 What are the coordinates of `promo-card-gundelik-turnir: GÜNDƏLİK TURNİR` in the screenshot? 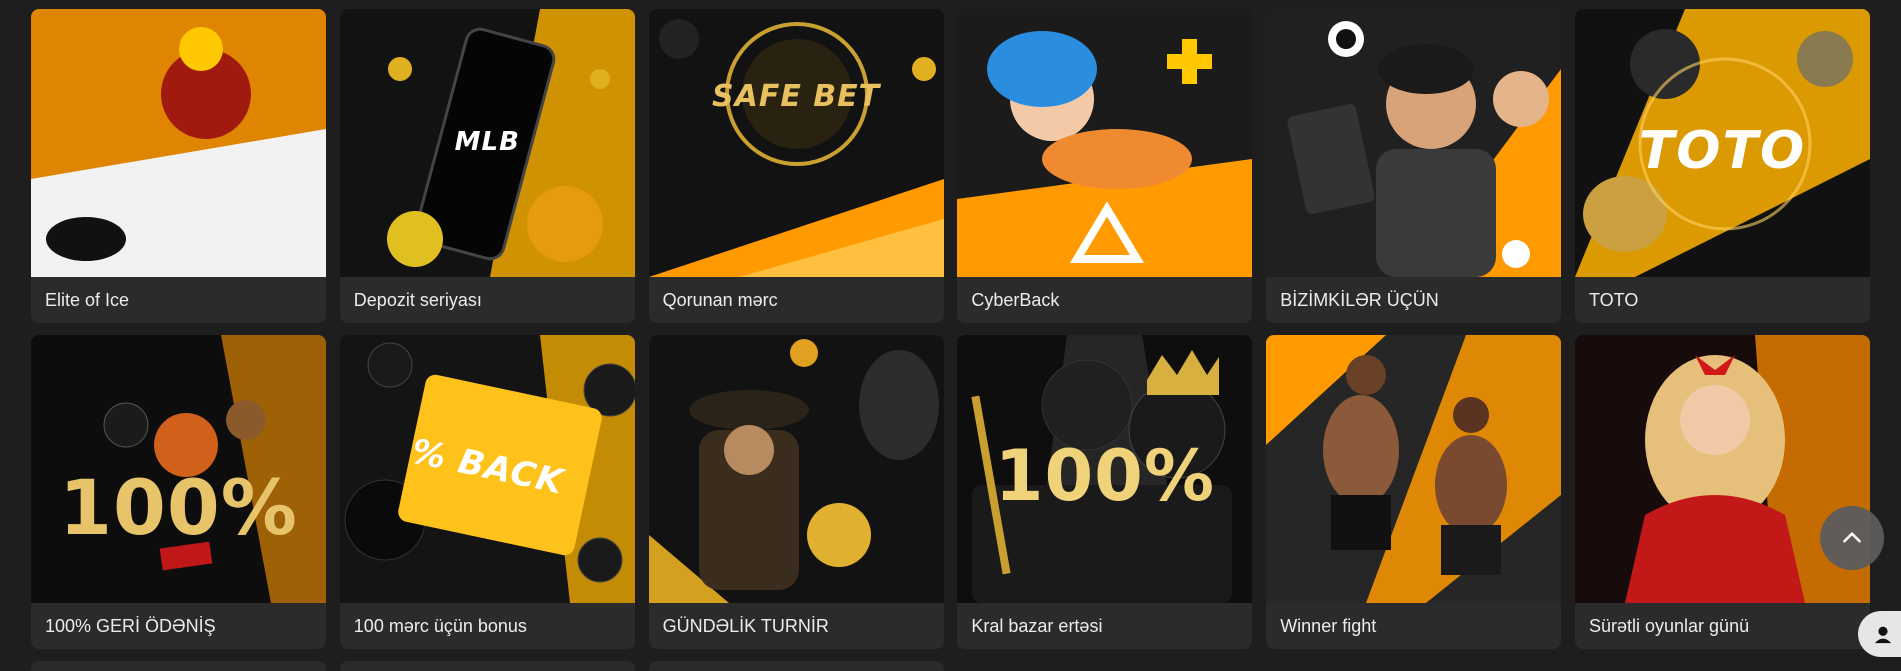 It's located at (796, 492).